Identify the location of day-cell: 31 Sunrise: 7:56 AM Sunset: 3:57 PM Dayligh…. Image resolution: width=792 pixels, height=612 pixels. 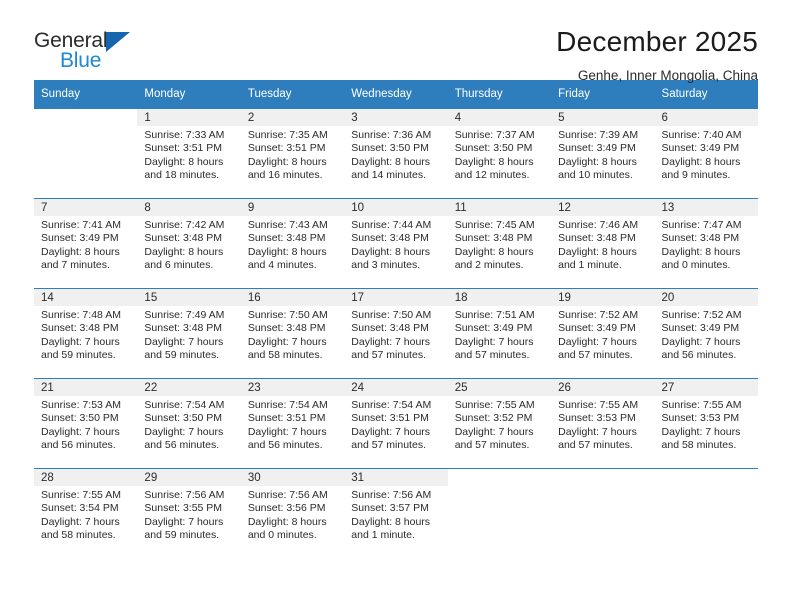
(396, 513).